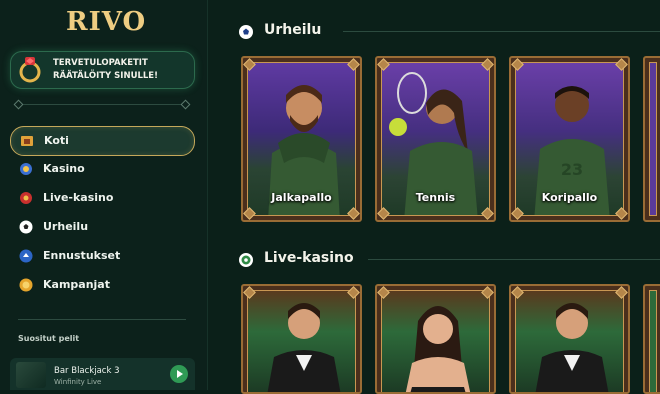 Image resolution: width=660 pixels, height=394 pixels. I want to click on sidebar-item-kampanjat: Kampanjat, so click(101, 285).